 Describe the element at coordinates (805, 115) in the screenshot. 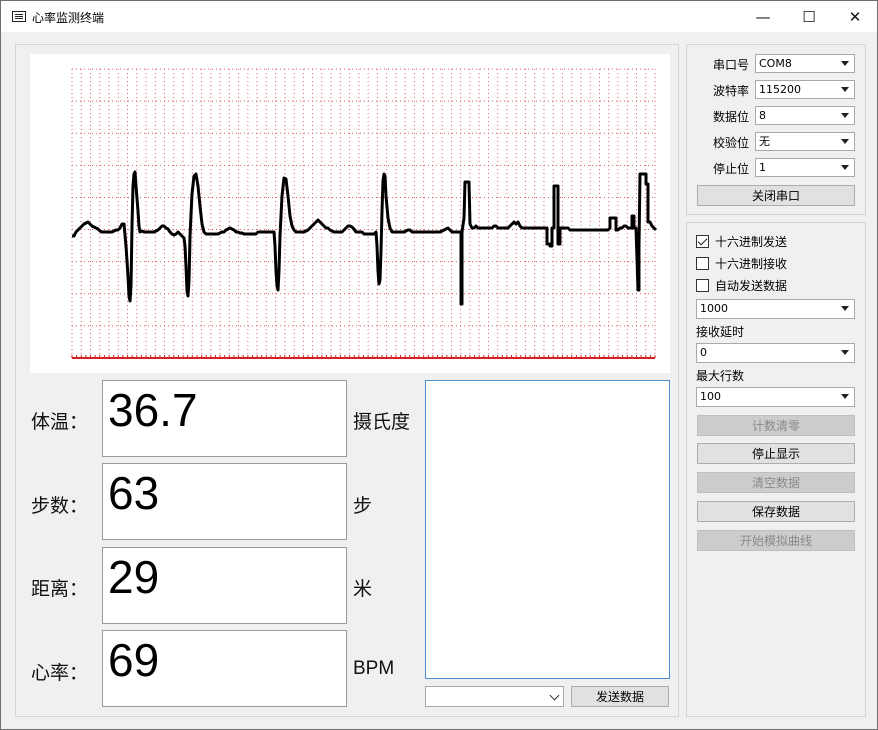

I see `databits-select: 8` at that location.